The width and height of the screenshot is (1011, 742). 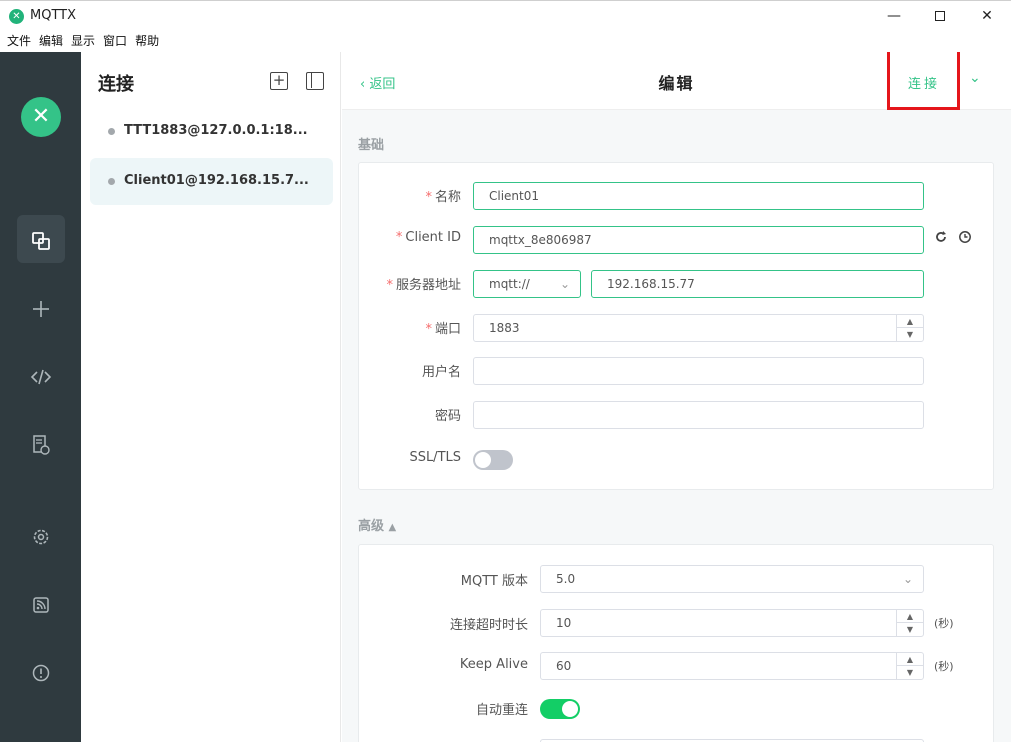 I want to click on highlight-box, so click(x=923, y=81).